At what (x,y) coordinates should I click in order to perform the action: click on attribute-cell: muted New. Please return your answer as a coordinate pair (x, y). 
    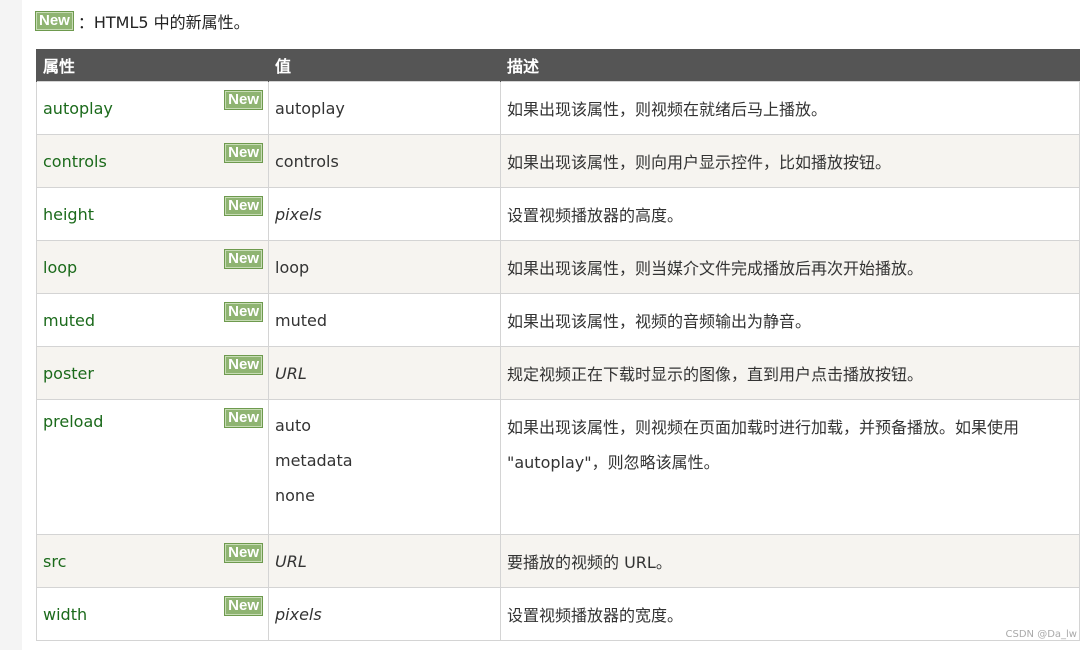
    Looking at the image, I should click on (152, 320).